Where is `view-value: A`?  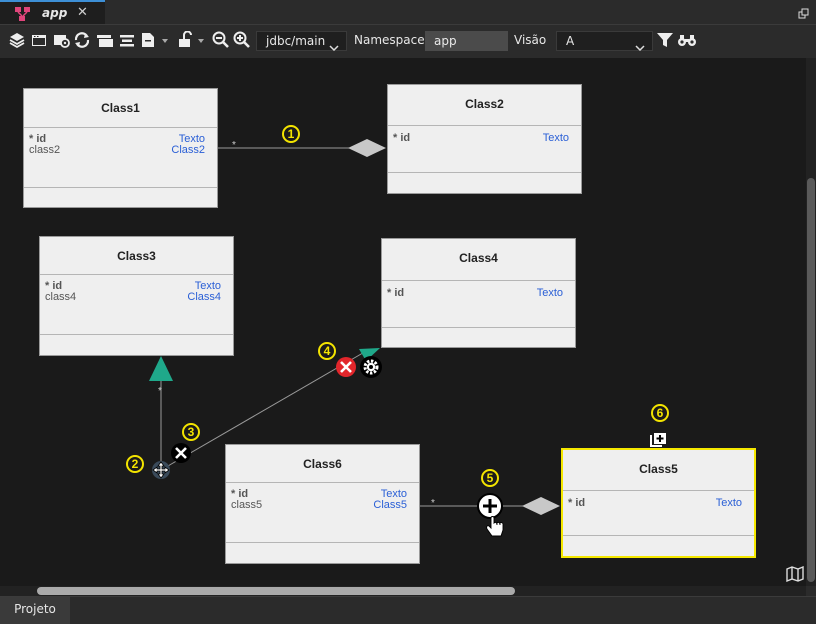 view-value: A is located at coordinates (570, 41).